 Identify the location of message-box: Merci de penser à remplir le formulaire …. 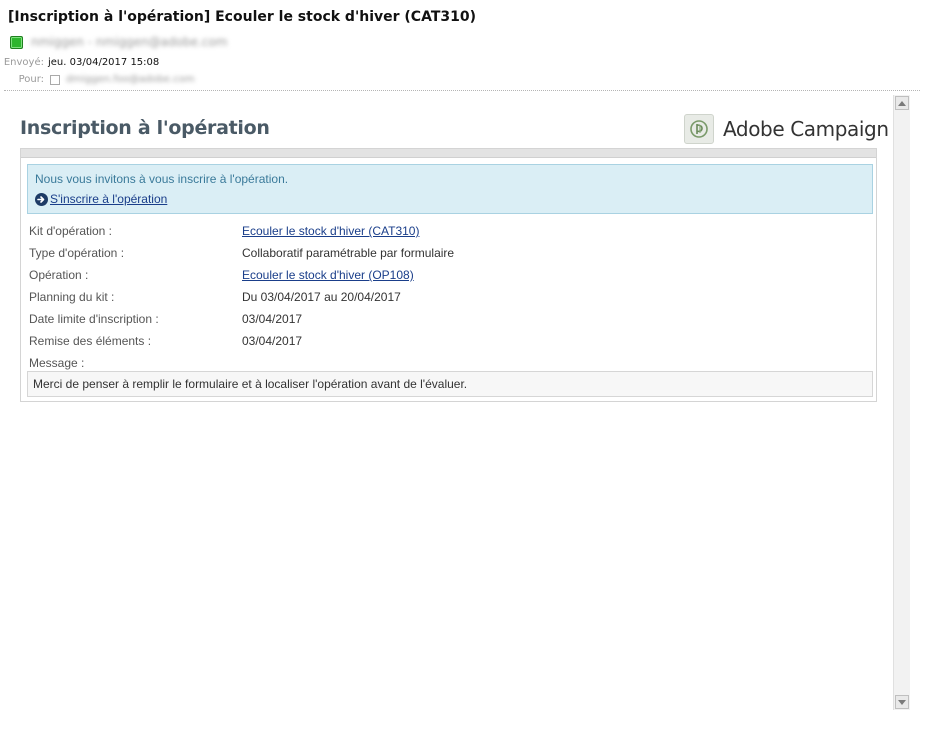
(450, 384).